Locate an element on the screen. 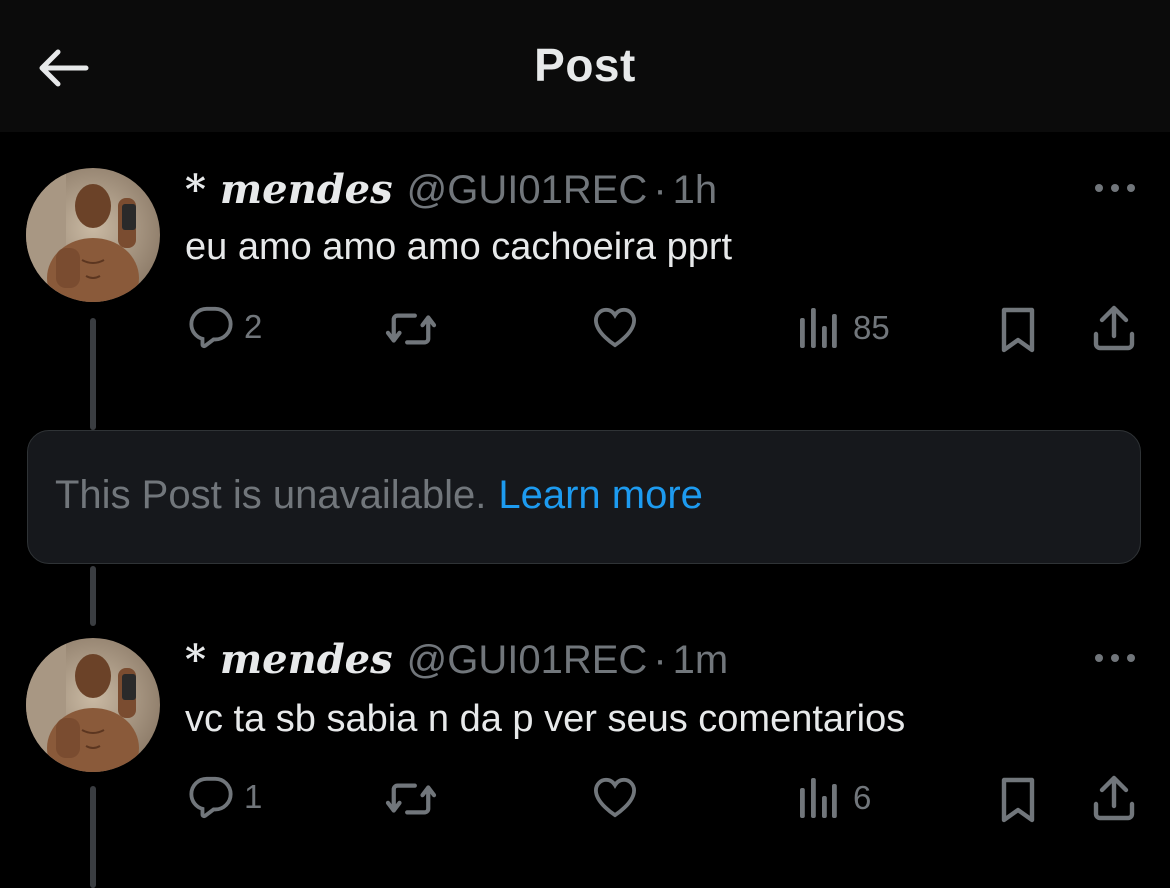 Image resolution: width=1170 pixels, height=888 pixels. view-count: 6 is located at coordinates (862, 797).